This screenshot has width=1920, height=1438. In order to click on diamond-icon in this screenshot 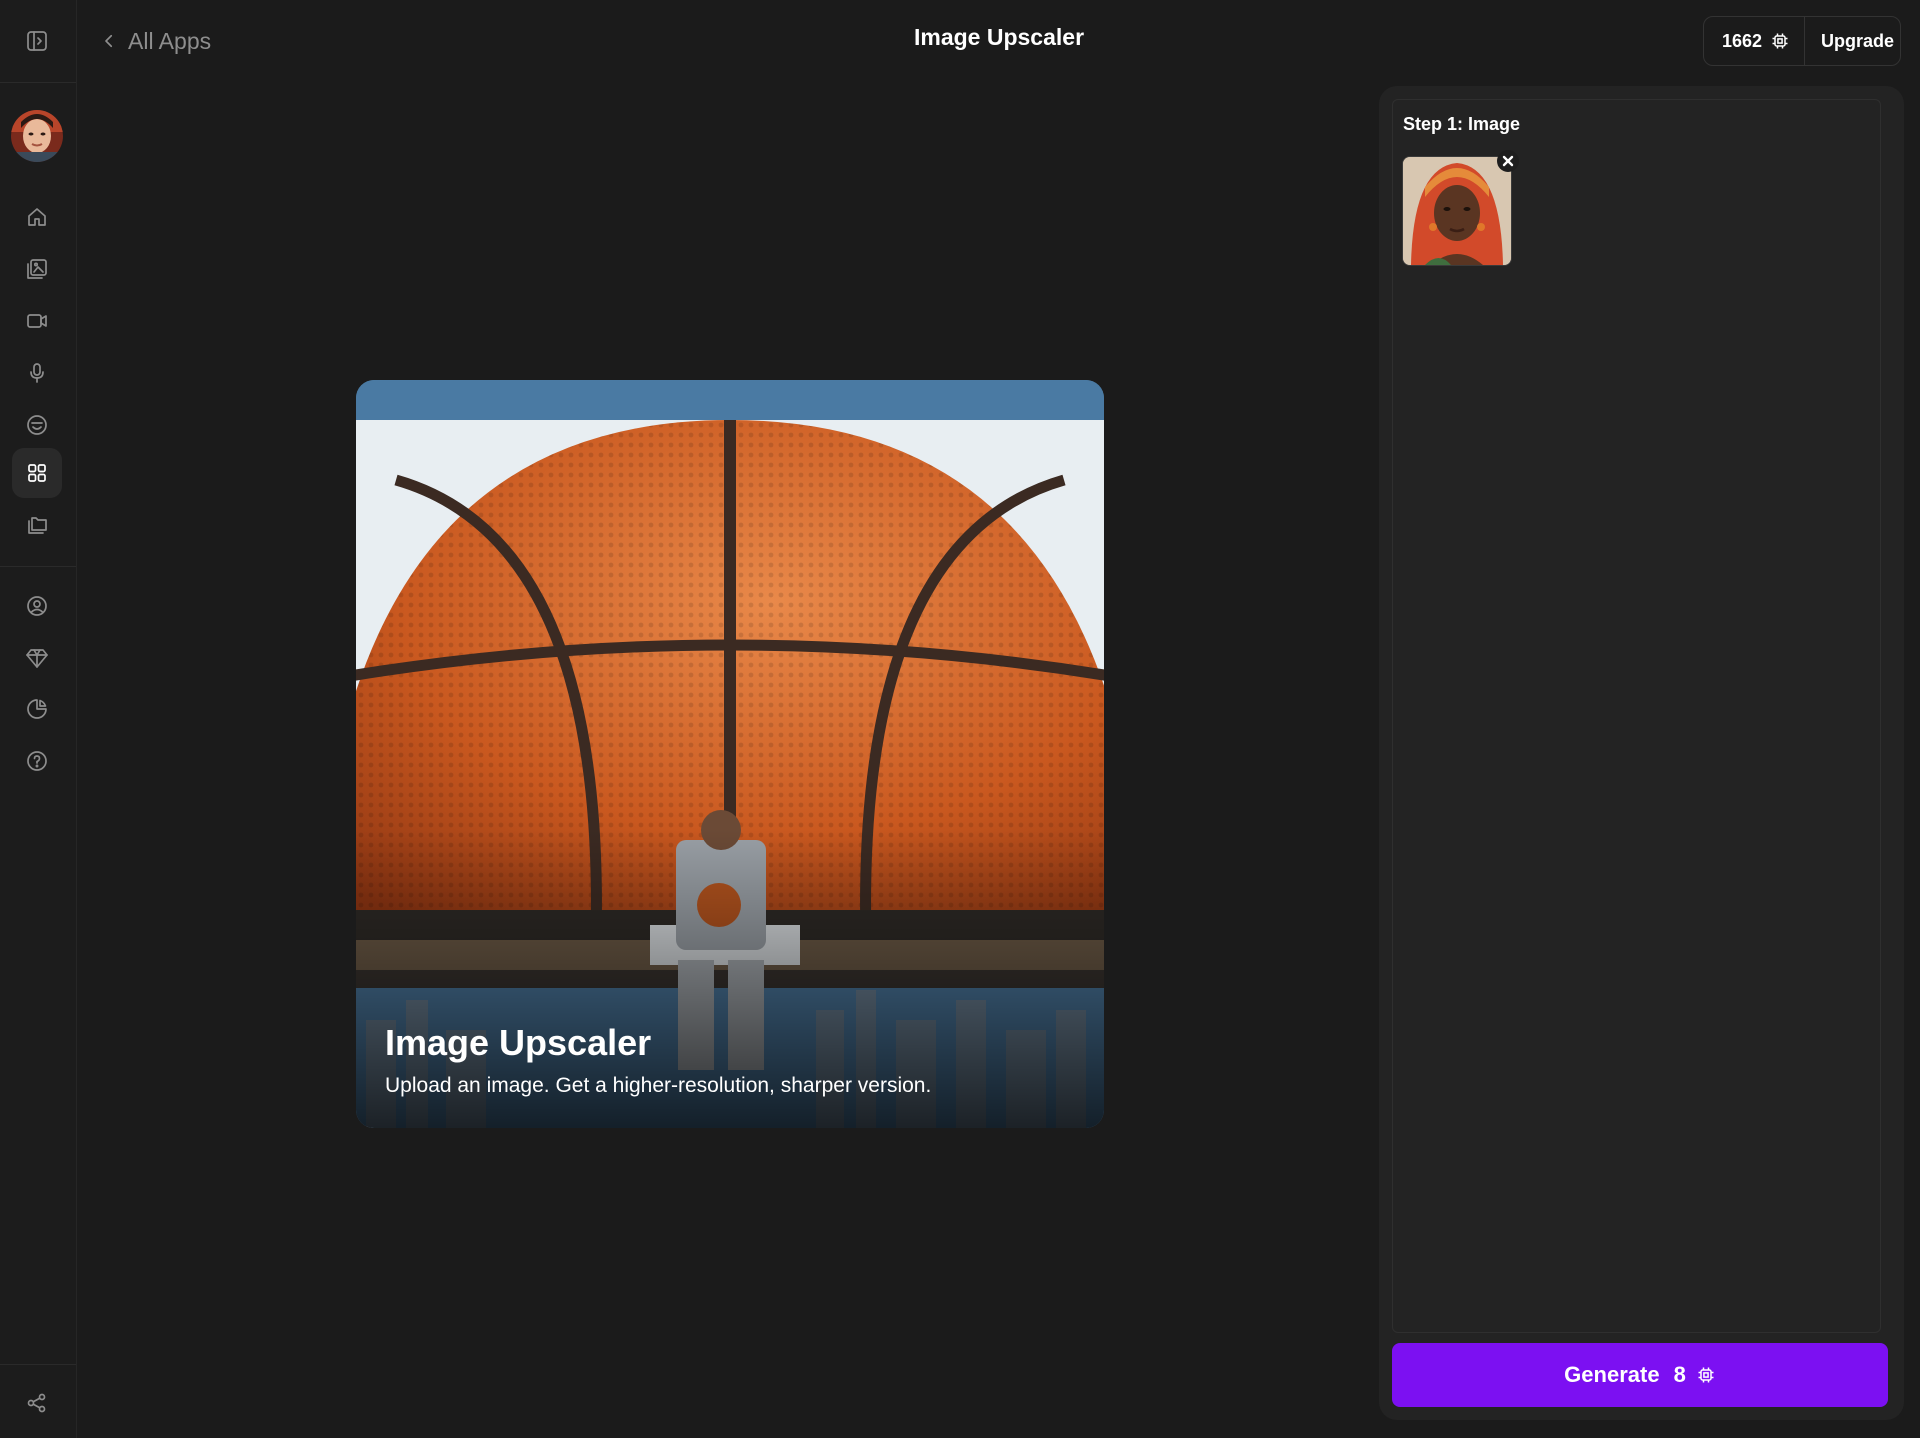, I will do `click(37, 658)`.